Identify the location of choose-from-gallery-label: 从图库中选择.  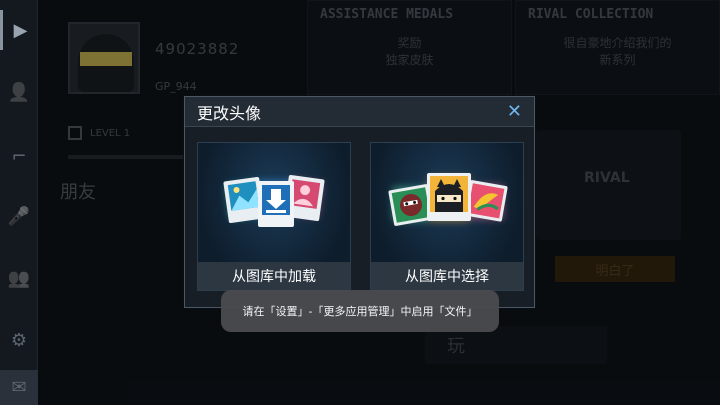
(447, 276).